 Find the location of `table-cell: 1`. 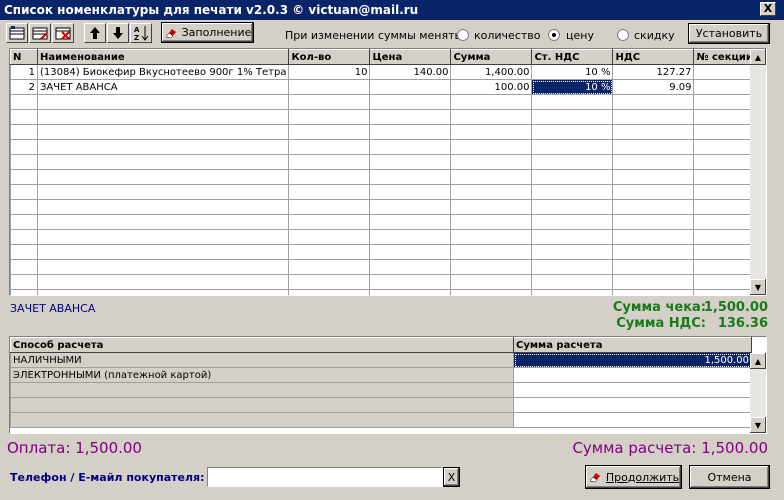

table-cell: 1 is located at coordinates (24, 72).